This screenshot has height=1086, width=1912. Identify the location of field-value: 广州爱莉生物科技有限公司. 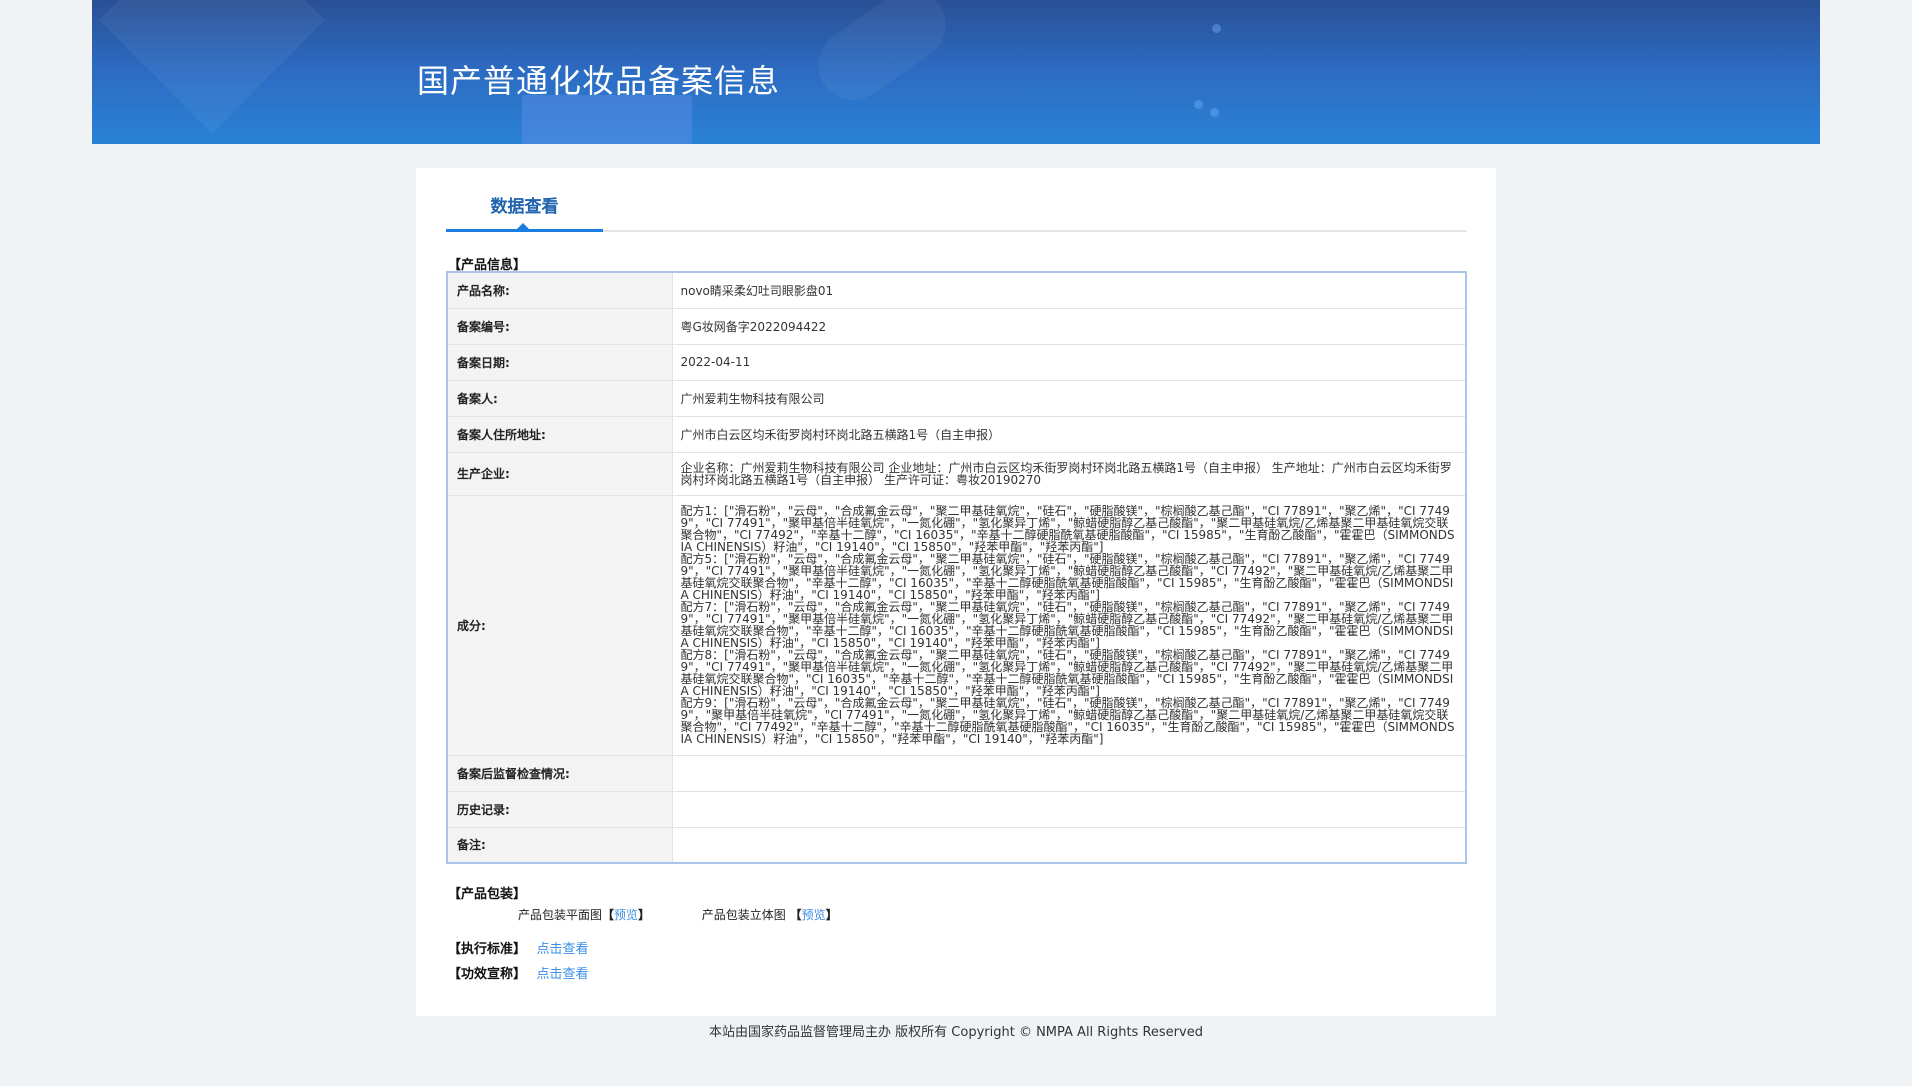
(1069, 398).